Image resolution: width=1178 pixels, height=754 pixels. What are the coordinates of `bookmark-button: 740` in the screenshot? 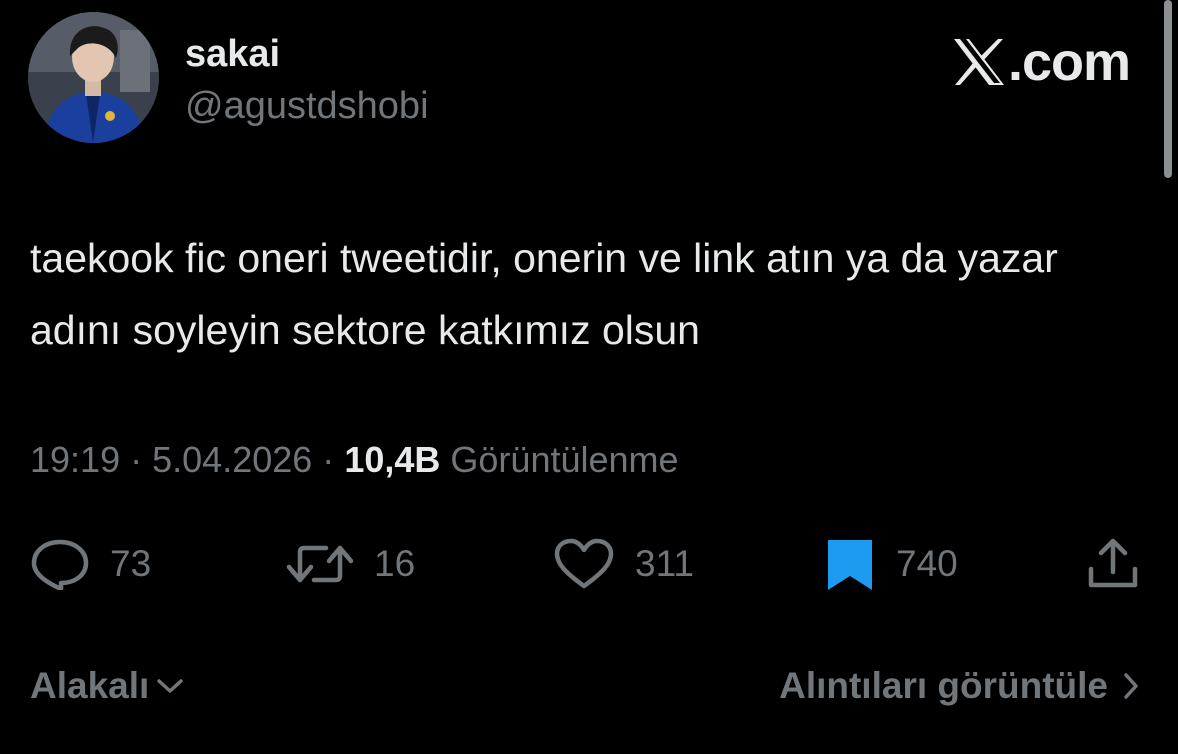 It's located at (891, 564).